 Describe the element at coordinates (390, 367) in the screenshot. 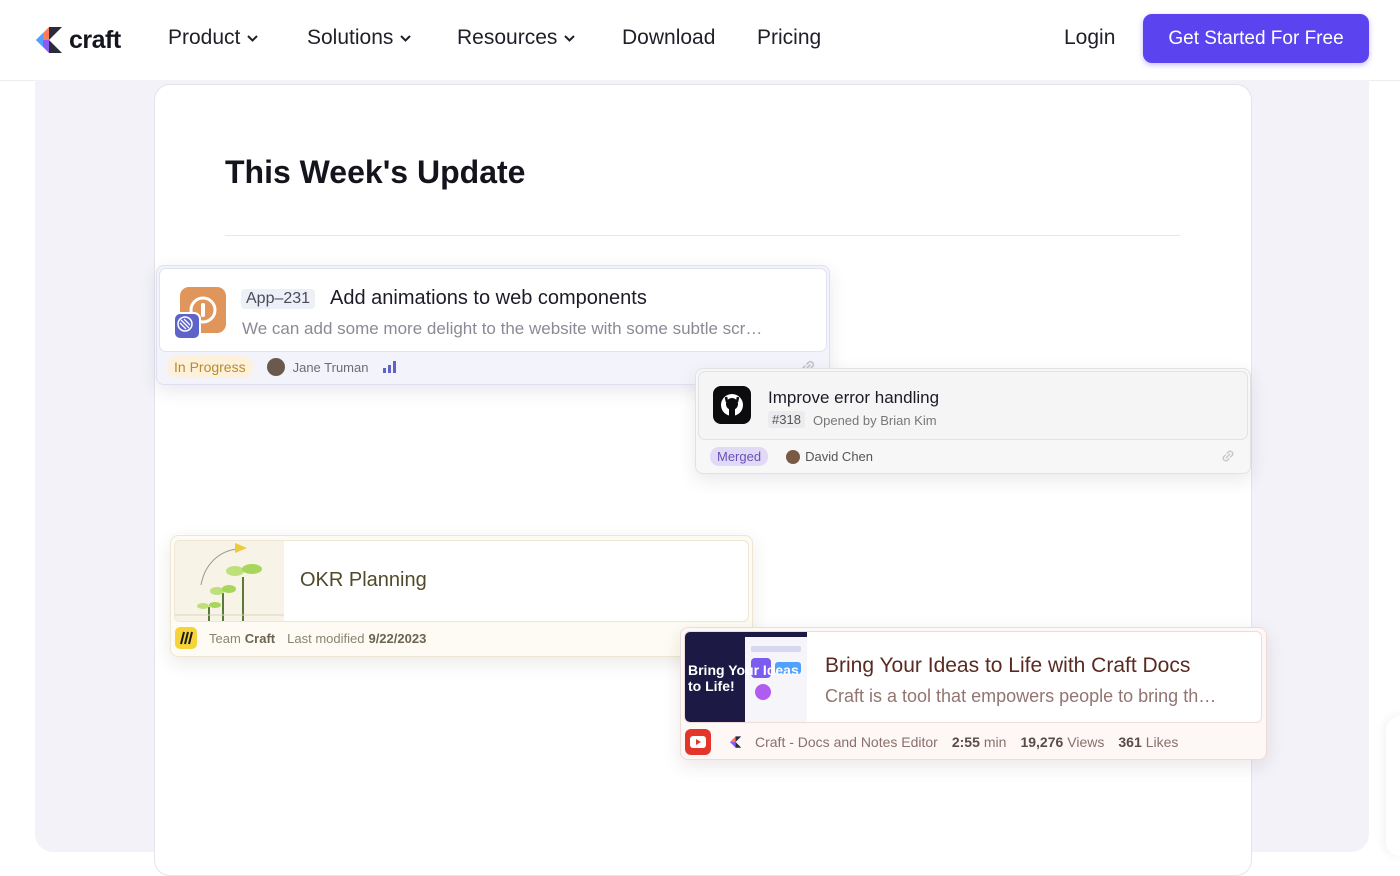

I see `priority-bars-icon` at that location.